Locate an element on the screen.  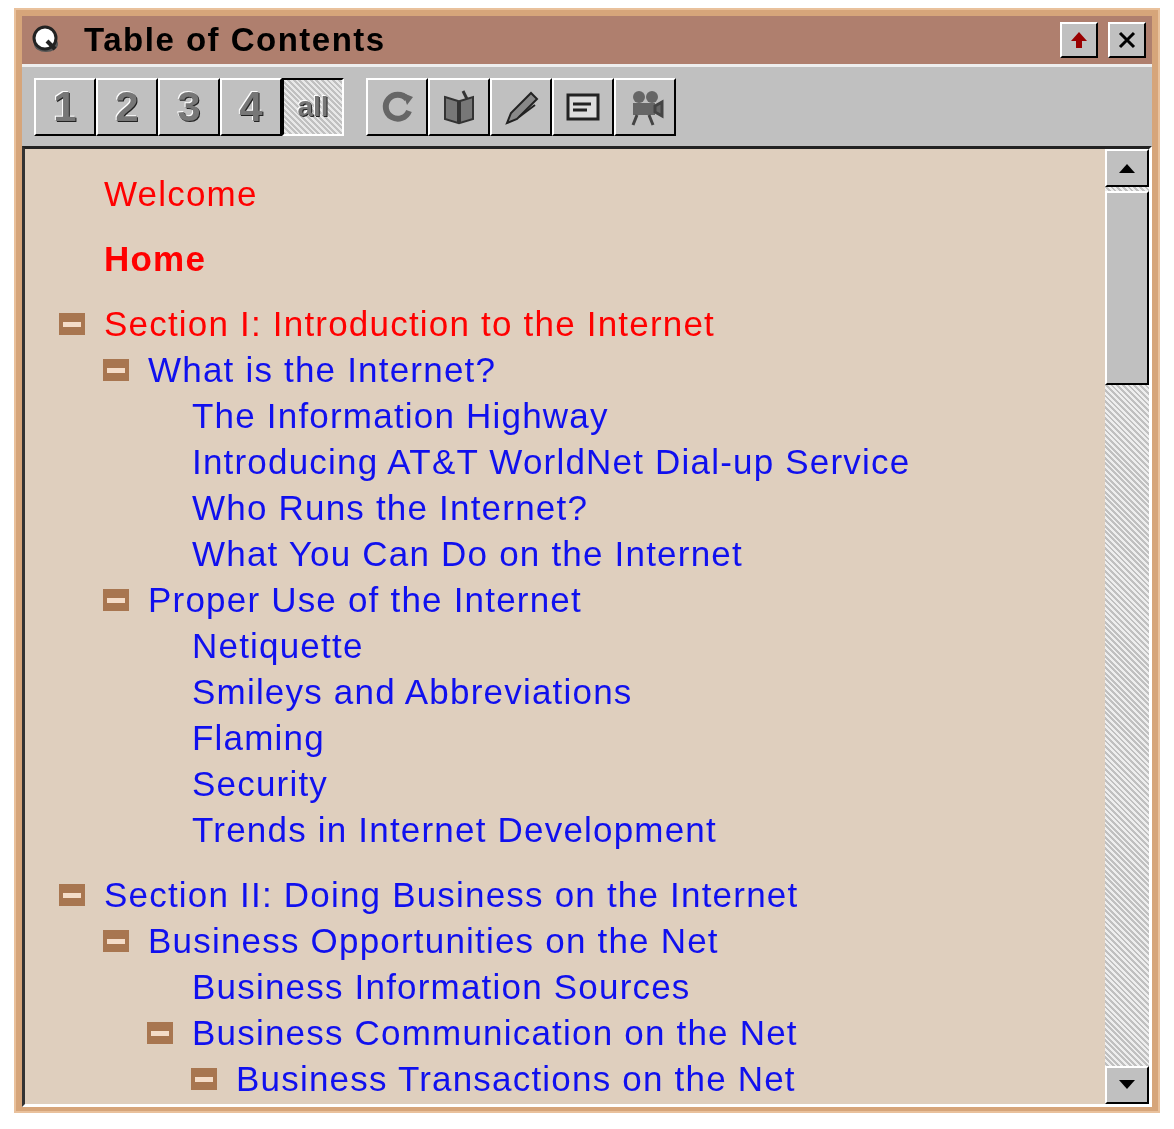
sync-icon is located at coordinates (397, 106).